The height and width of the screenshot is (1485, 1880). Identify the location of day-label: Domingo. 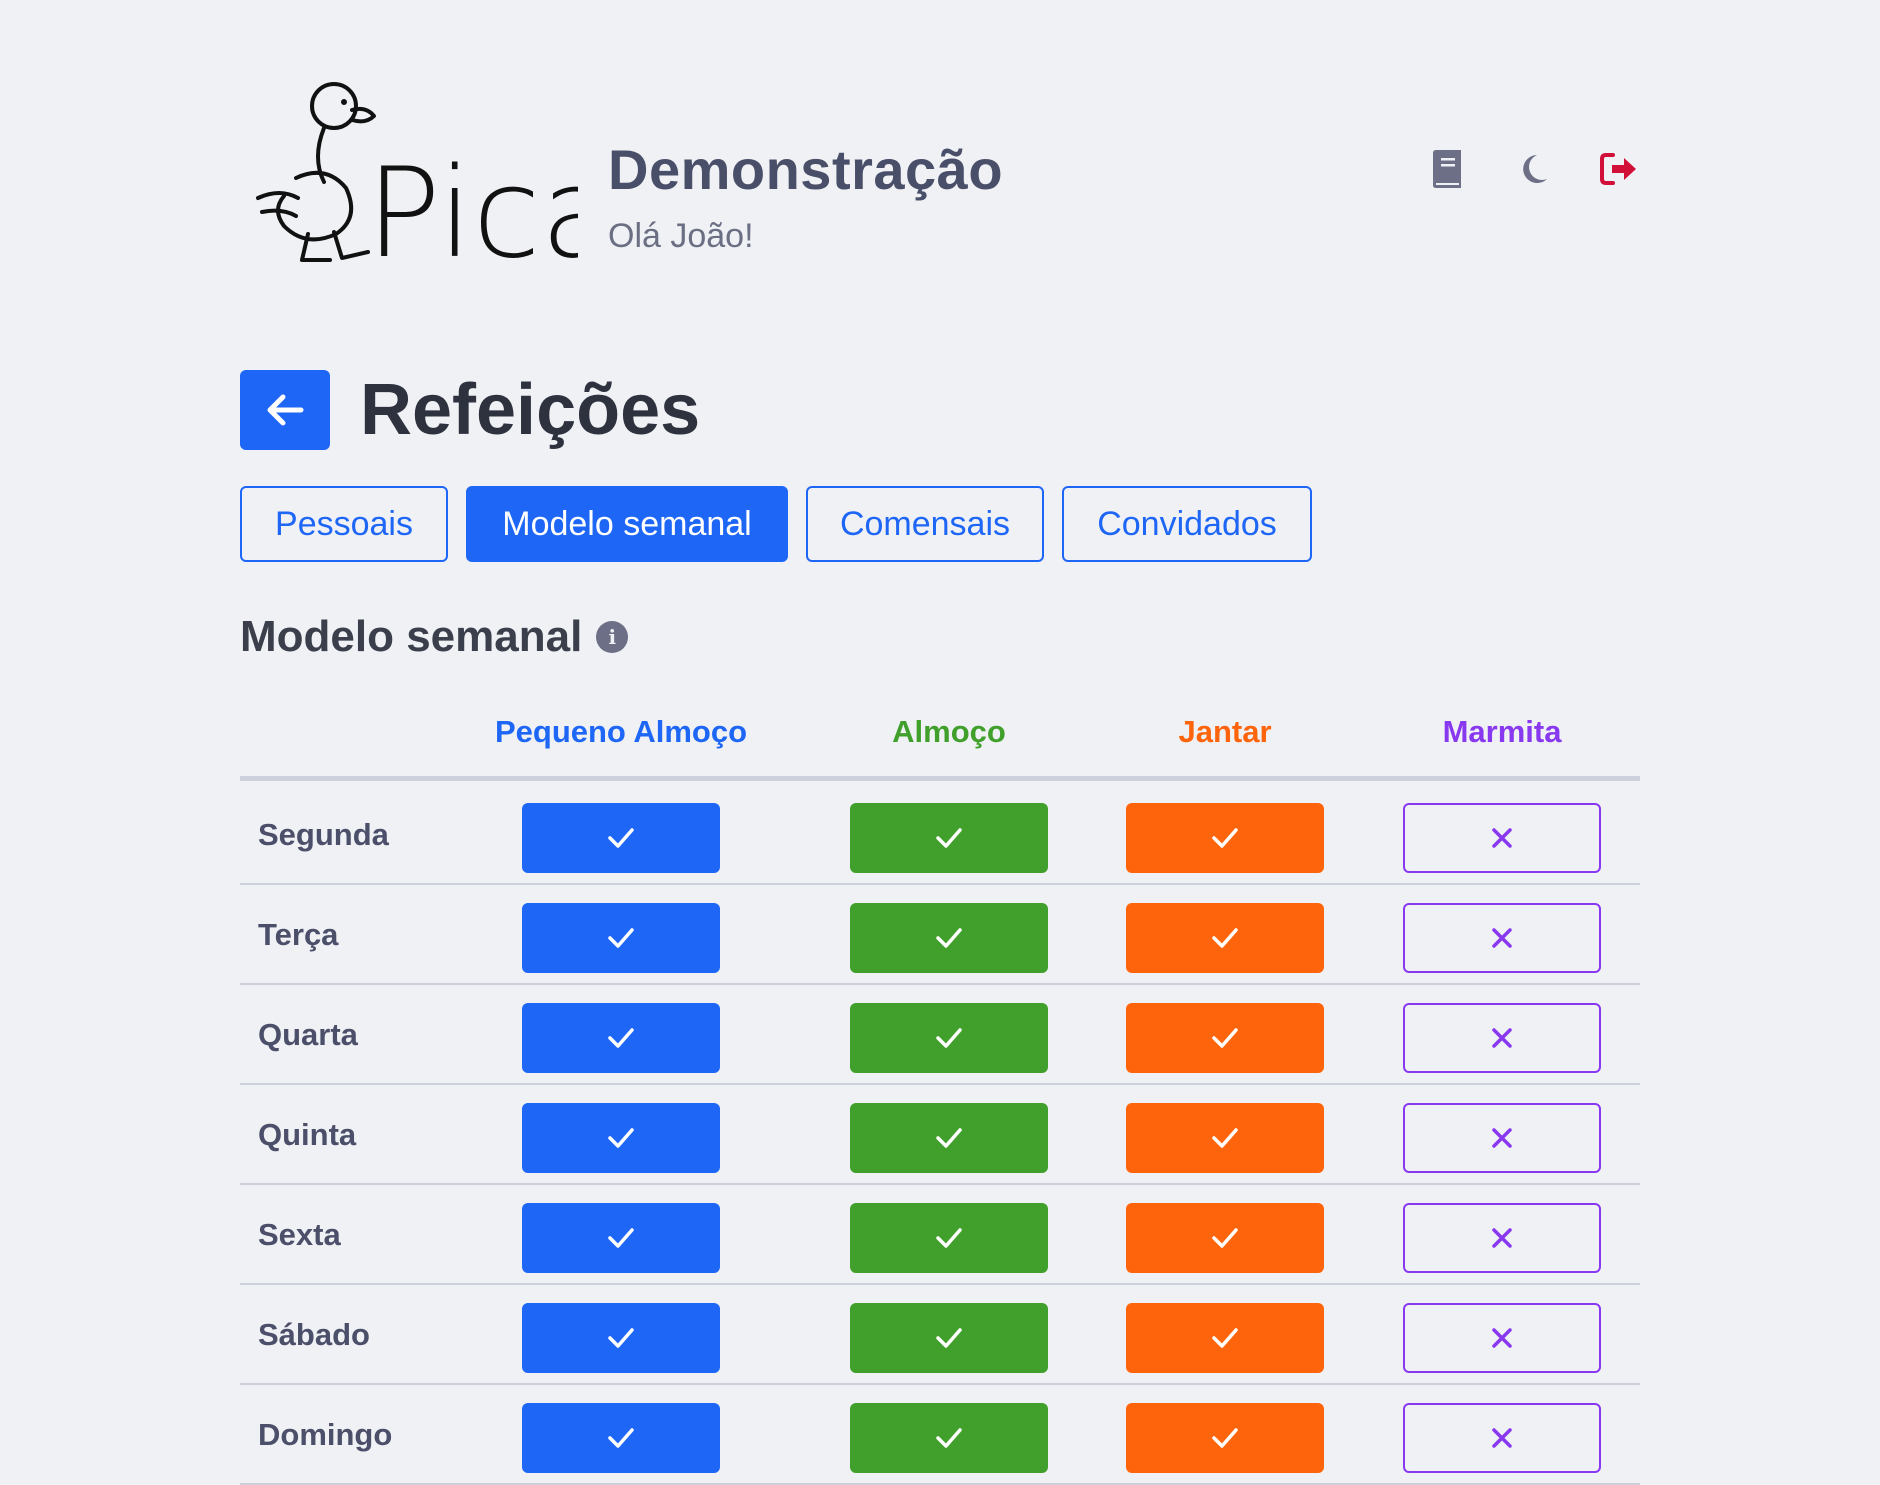
(325, 1434).